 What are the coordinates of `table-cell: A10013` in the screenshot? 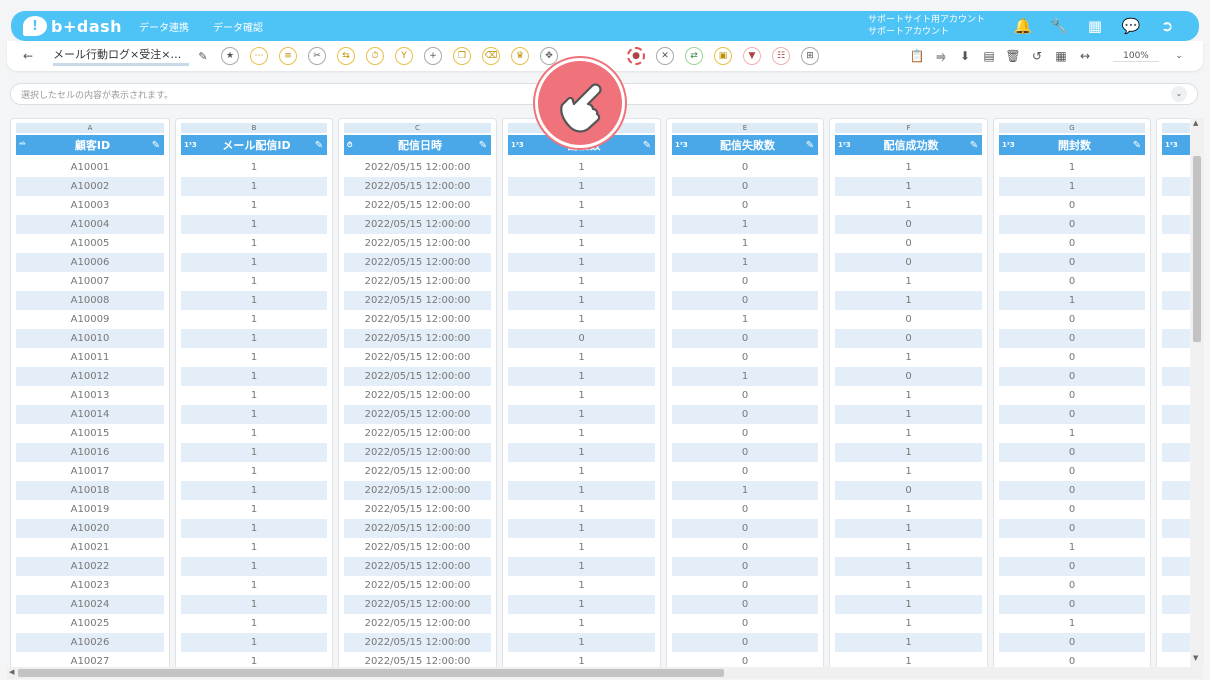 It's located at (90, 395).